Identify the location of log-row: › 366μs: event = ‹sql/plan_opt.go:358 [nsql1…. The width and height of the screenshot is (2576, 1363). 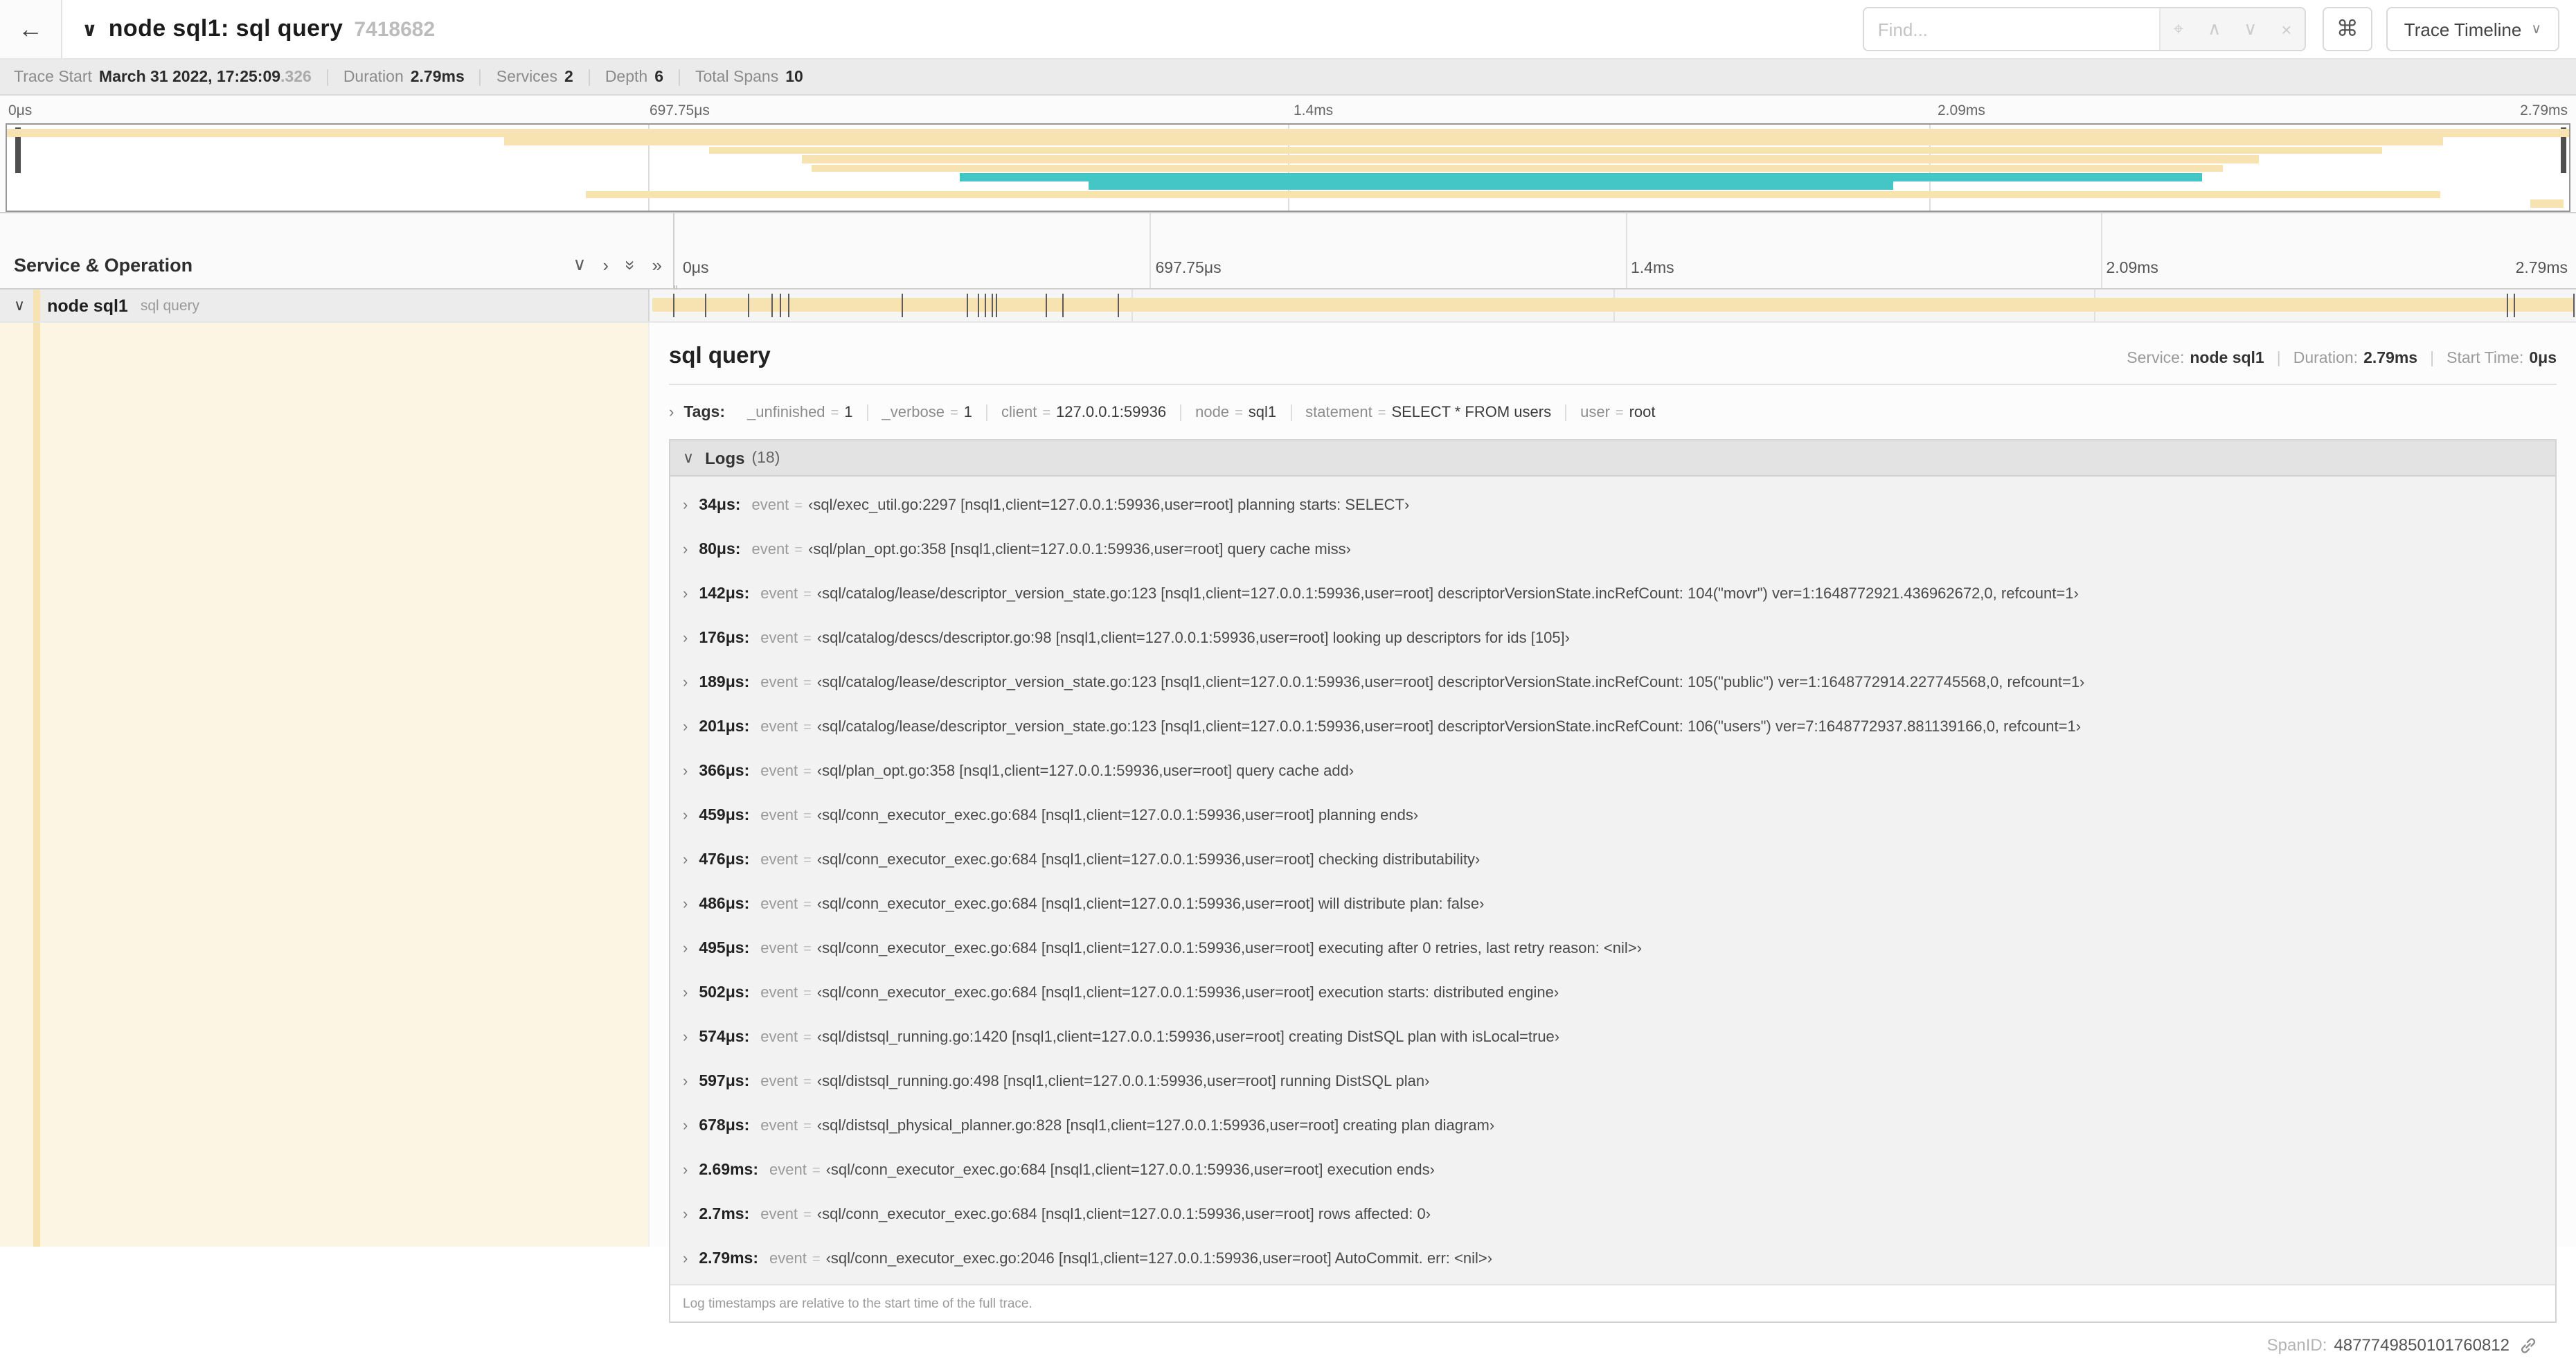
(1612, 772).